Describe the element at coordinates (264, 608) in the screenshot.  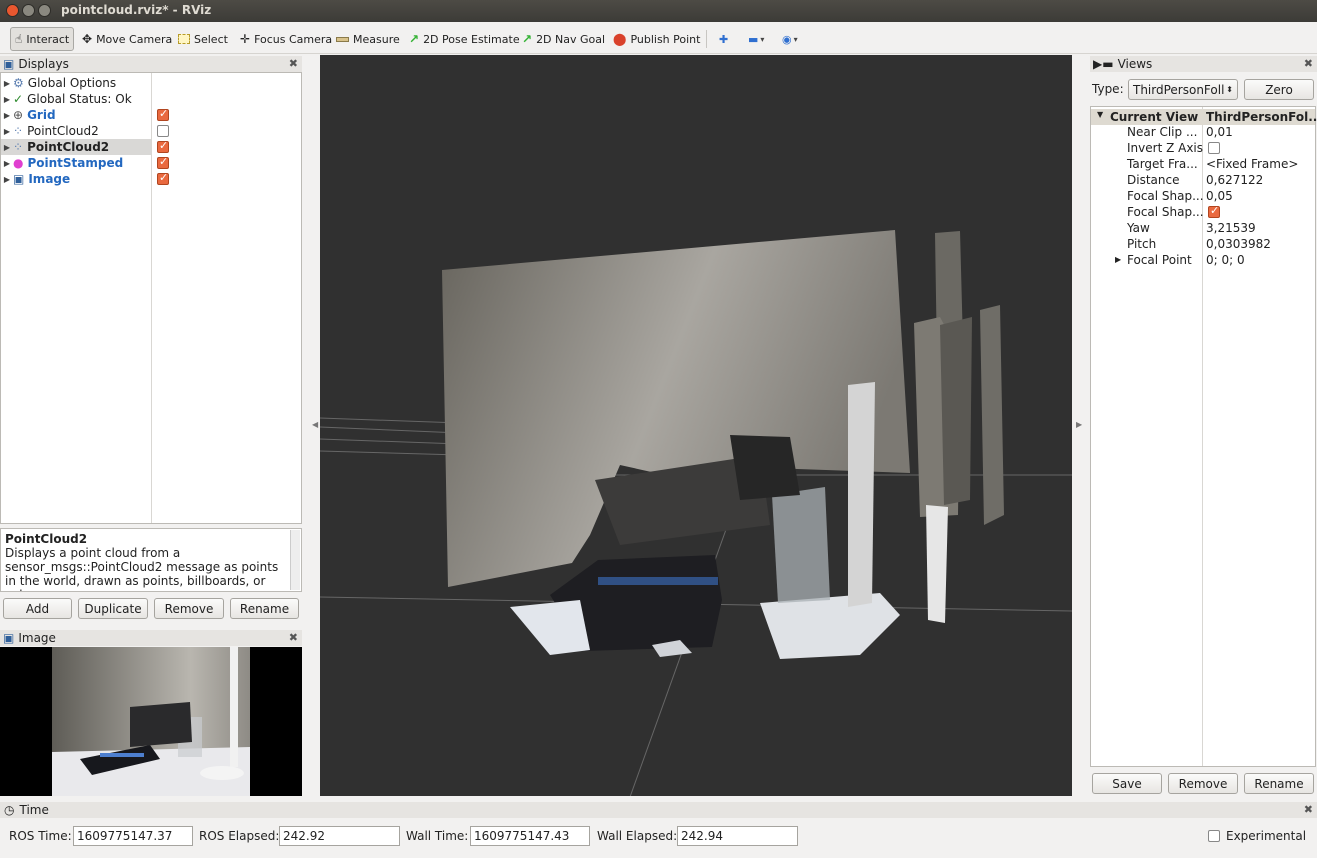
I see `rename-display-button: Rename` at that location.